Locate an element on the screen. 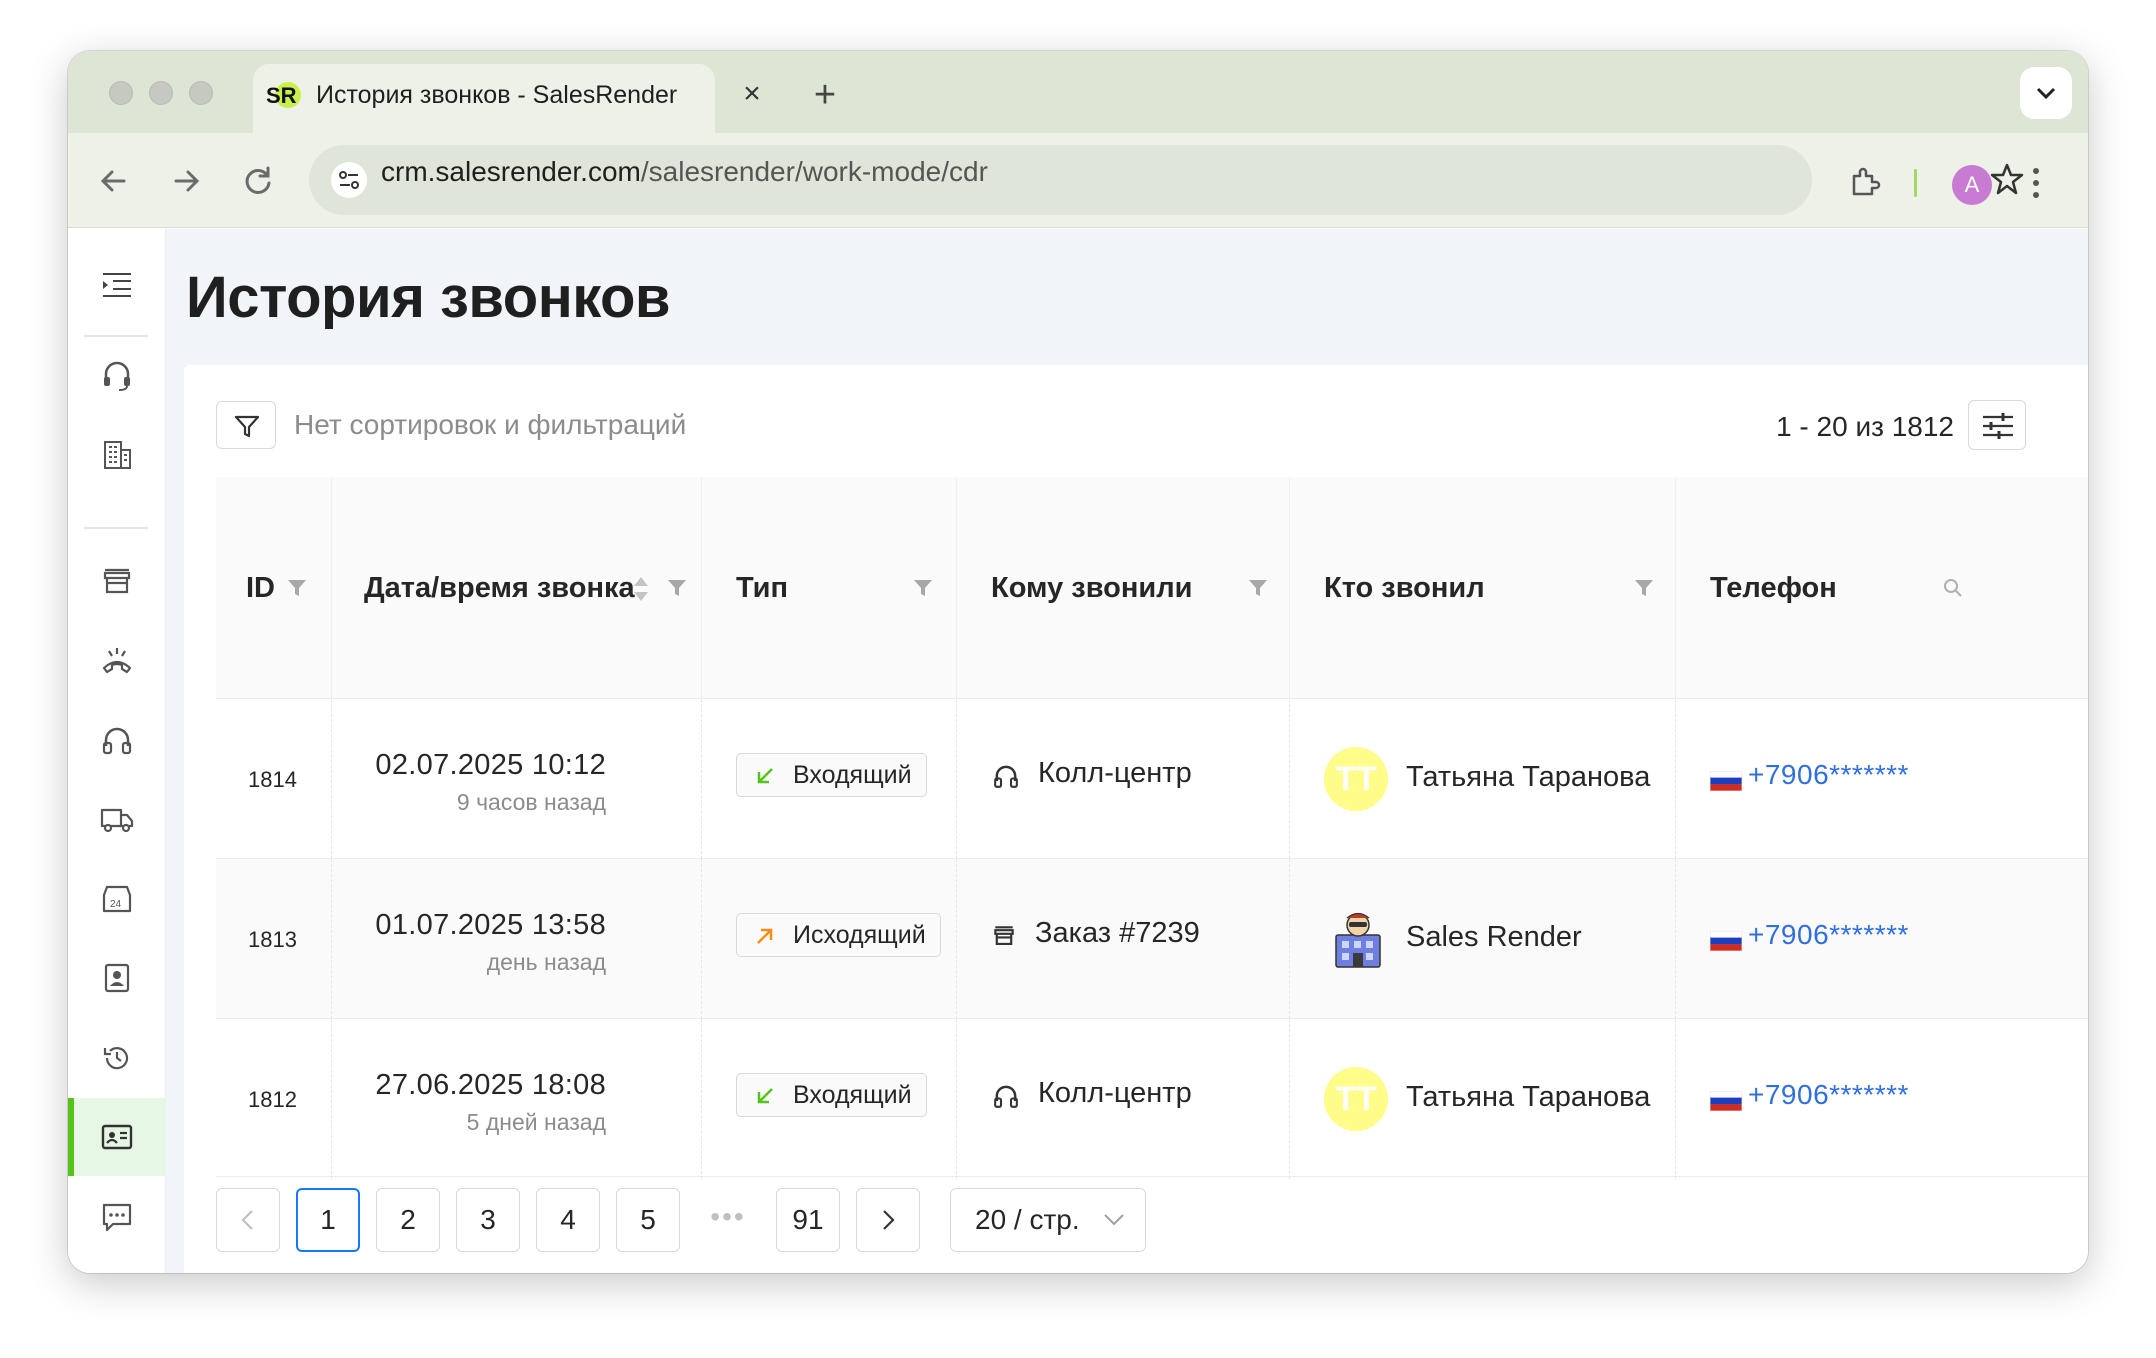  cell-target: Заказ #7239 is located at coordinates (1123, 939).